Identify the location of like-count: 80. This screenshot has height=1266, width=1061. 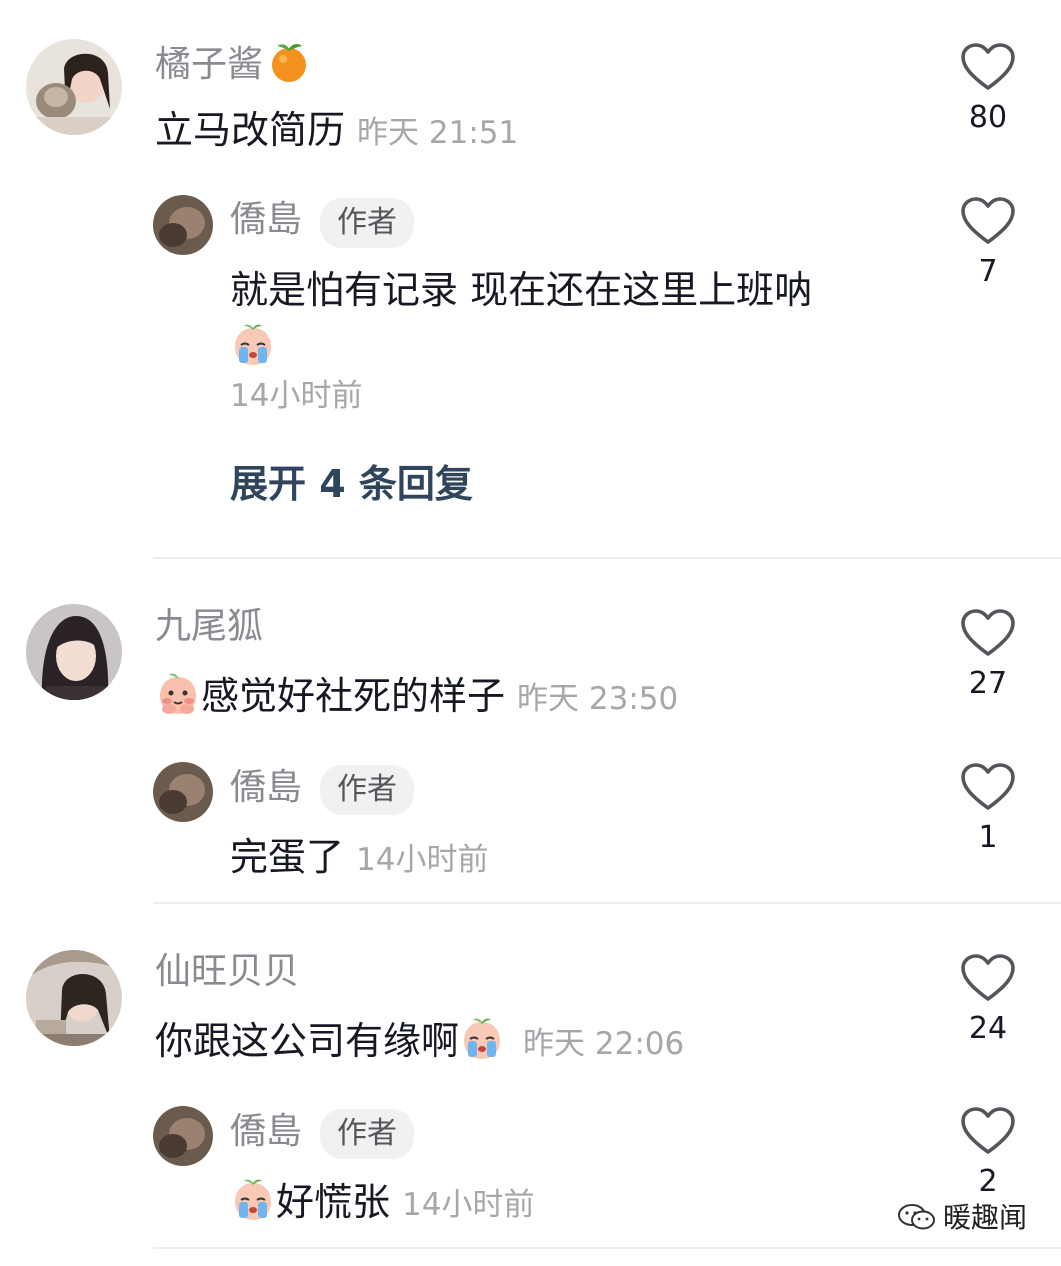
(988, 117).